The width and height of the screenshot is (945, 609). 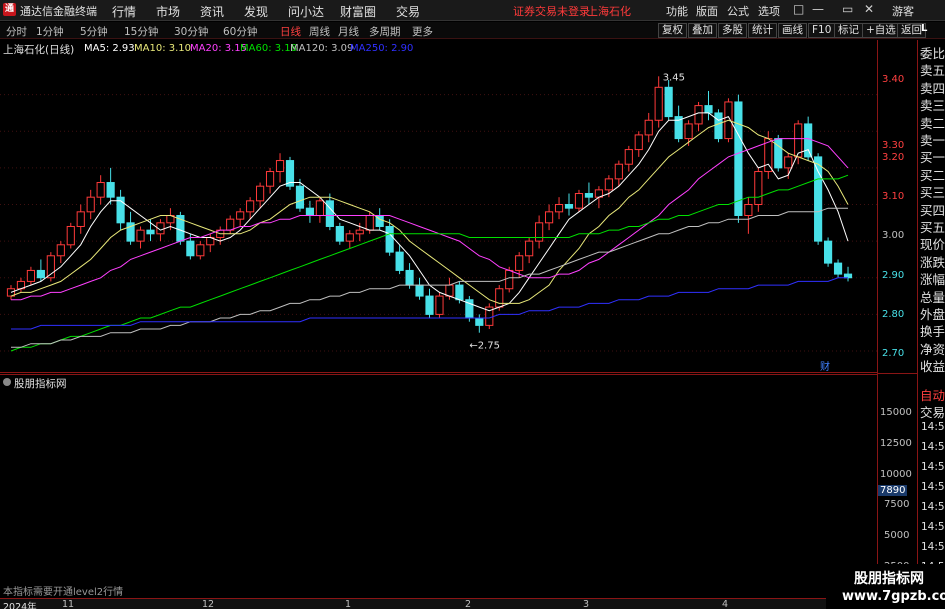 I want to click on period-15min: 15分钟, so click(x=141, y=31).